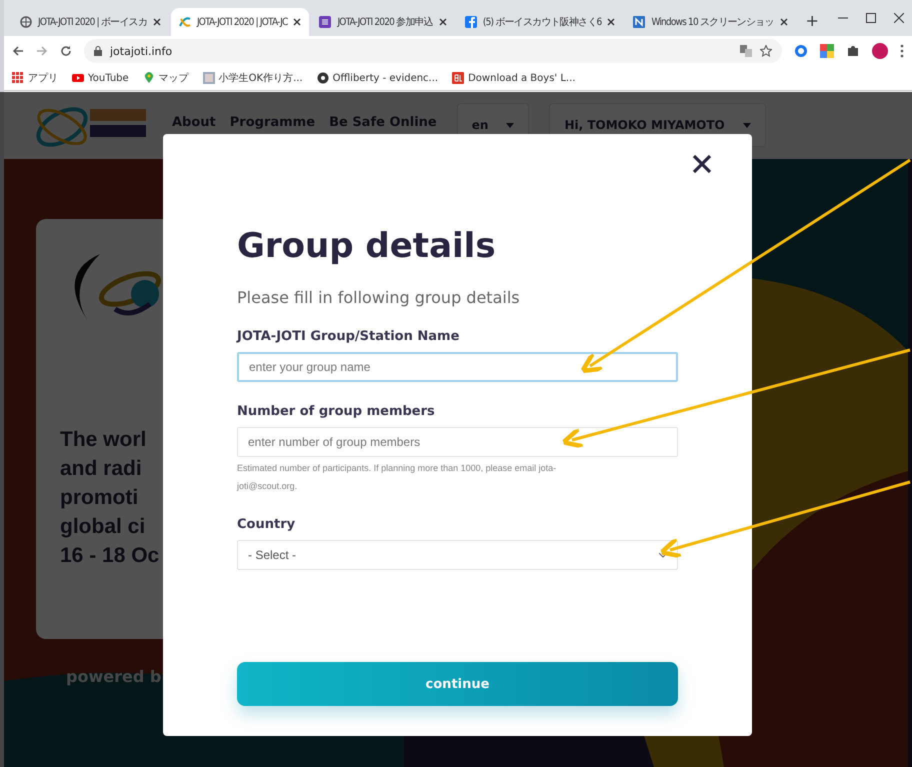  I want to click on tab-title: (5) ボーイスカウト阪神さく6, so click(542, 22).